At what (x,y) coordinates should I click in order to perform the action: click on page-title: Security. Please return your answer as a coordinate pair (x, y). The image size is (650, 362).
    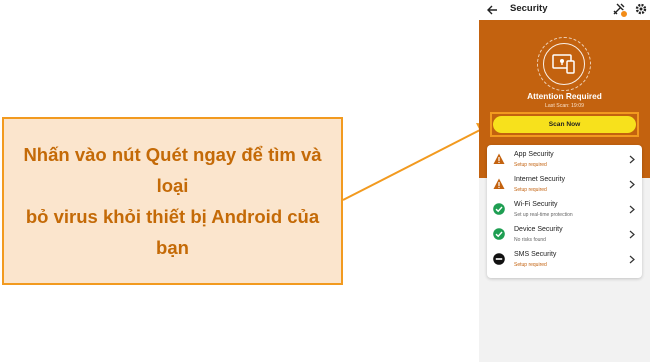
    Looking at the image, I should click on (529, 8).